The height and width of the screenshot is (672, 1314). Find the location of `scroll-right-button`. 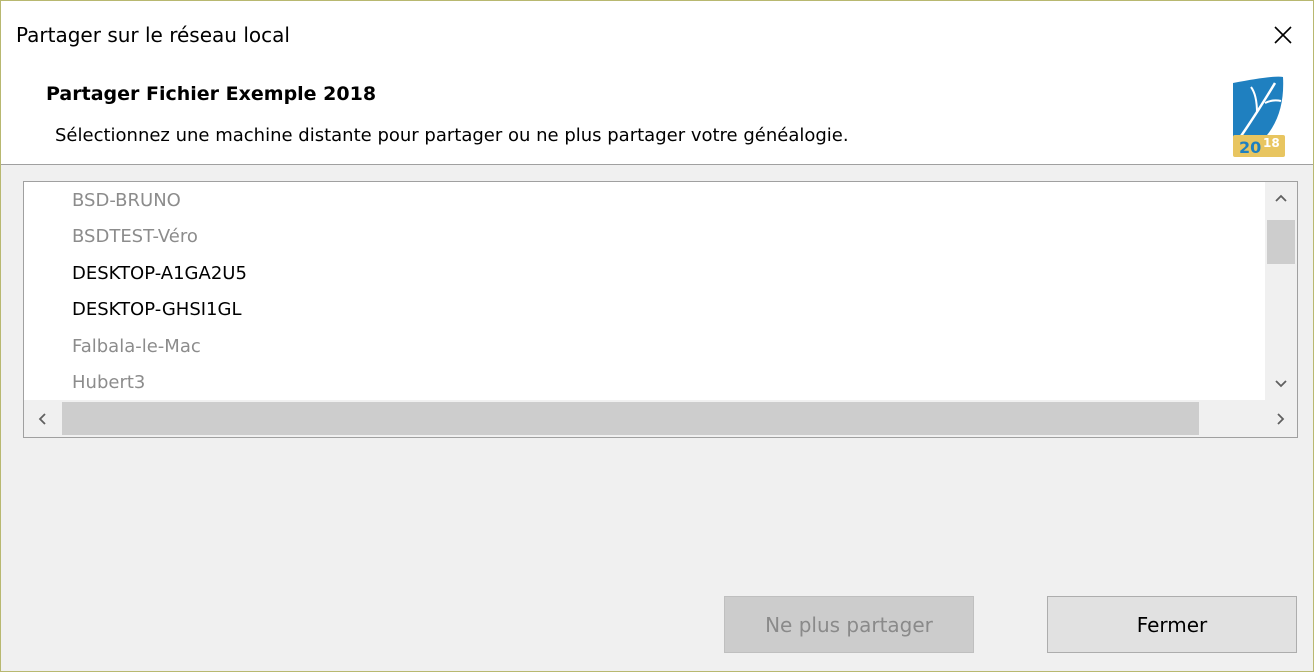

scroll-right-button is located at coordinates (1281, 418).